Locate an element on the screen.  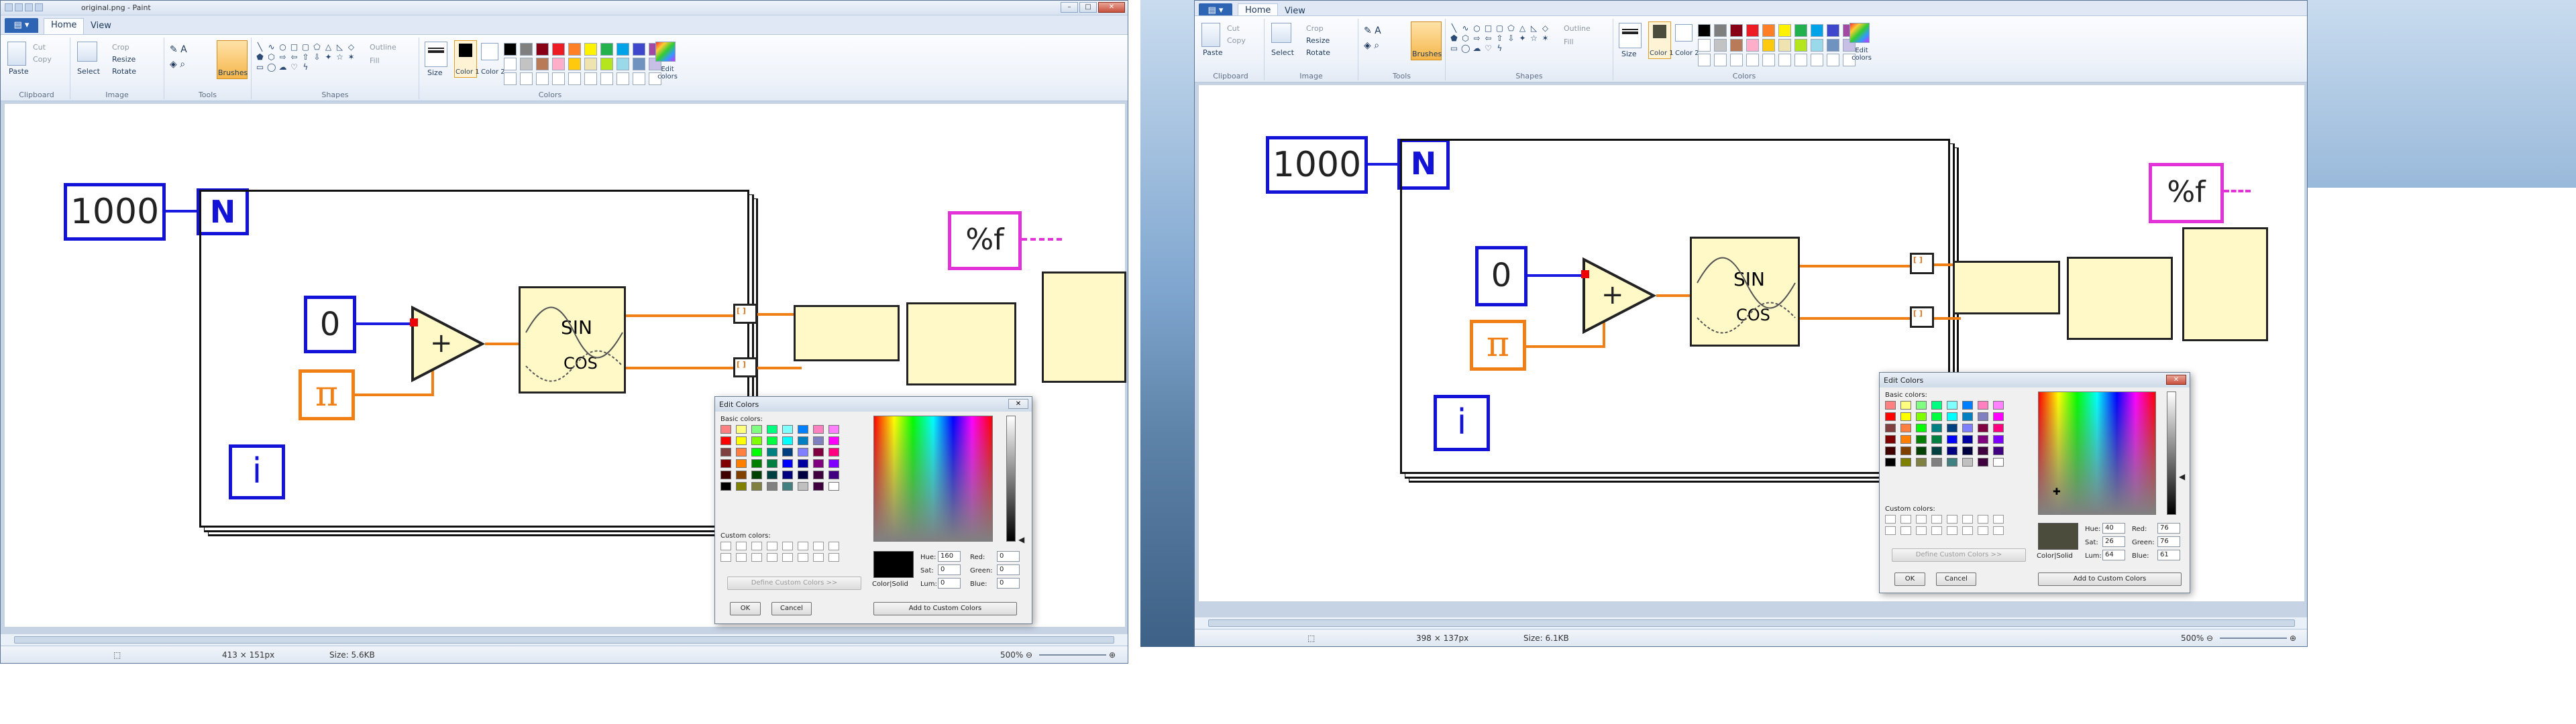
size-button: Size is located at coordinates (435, 72).